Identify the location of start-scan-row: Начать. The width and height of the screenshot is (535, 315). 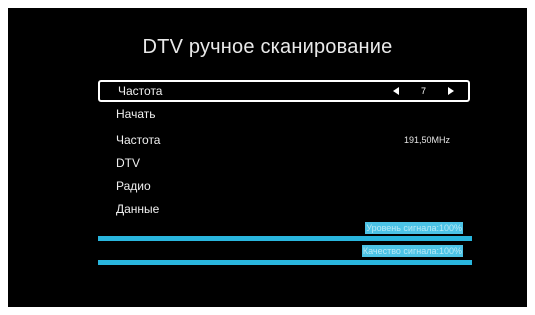
(284, 114).